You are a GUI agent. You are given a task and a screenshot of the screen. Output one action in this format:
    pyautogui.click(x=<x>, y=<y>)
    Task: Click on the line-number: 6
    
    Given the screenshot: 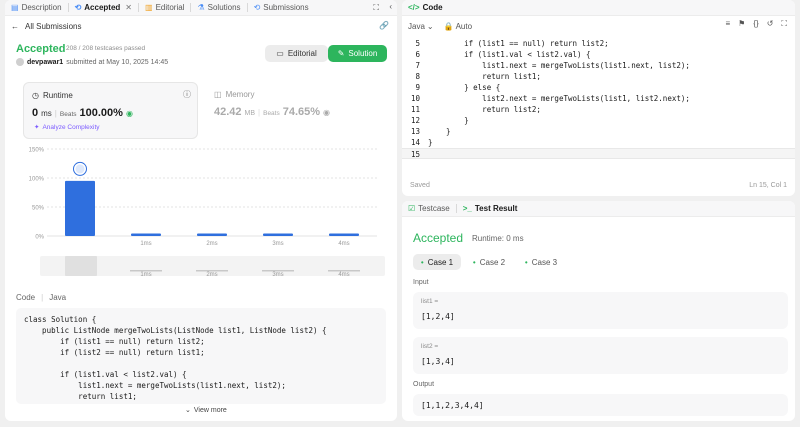 What is the action you would take?
    pyautogui.click(x=417, y=54)
    